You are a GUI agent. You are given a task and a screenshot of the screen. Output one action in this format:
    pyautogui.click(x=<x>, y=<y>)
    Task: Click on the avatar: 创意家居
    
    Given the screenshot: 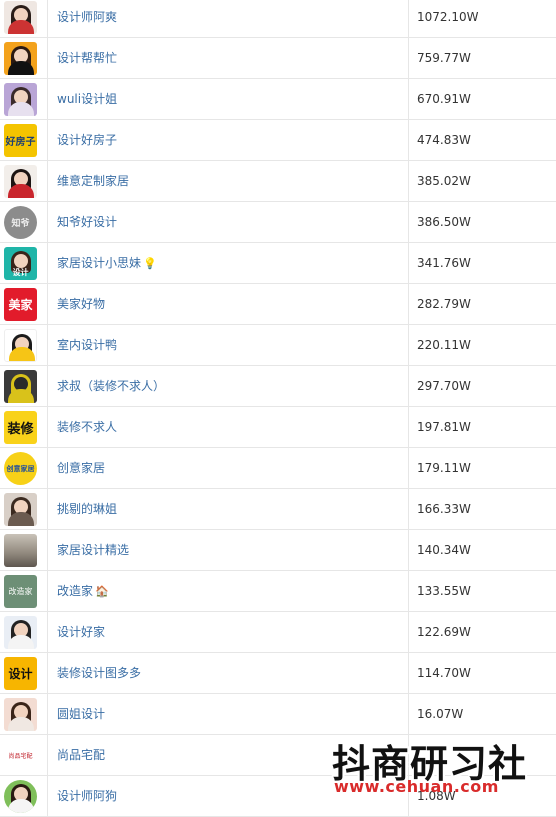 What is the action you would take?
    pyautogui.click(x=20, y=468)
    